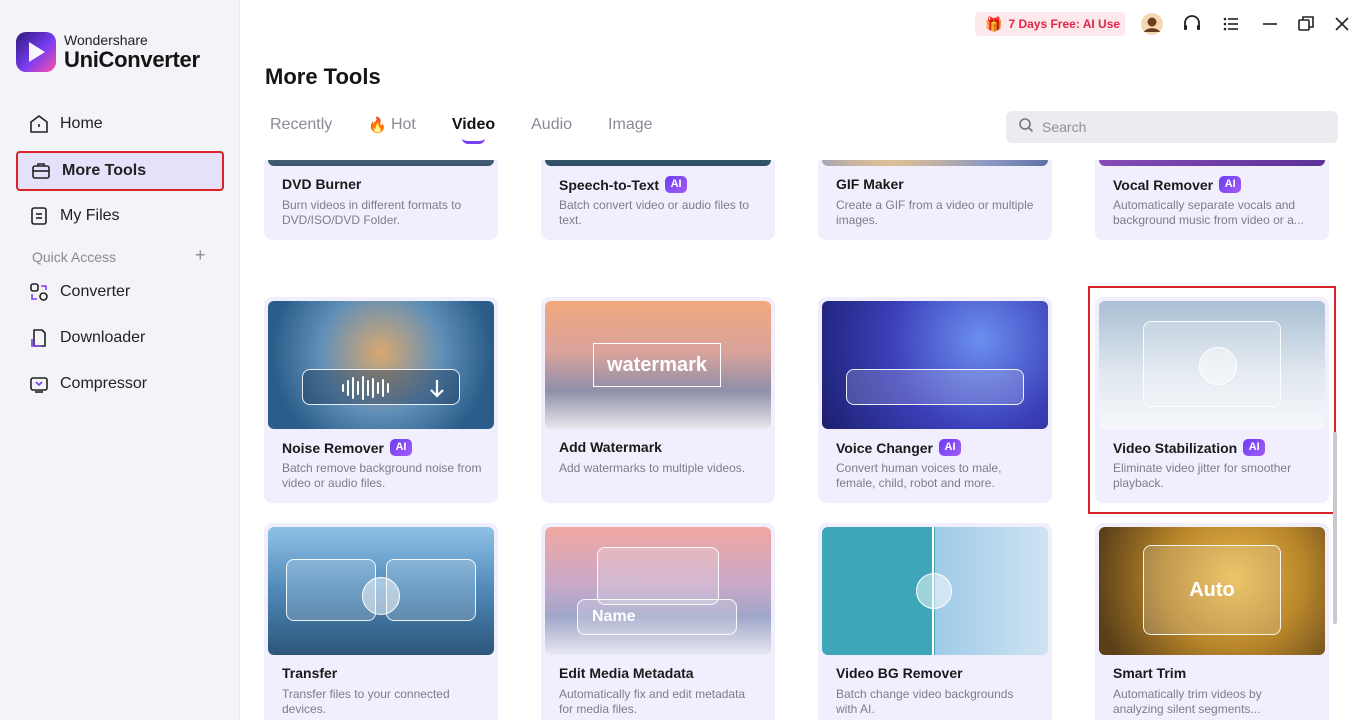 This screenshot has width=1365, height=720. What do you see at coordinates (925, 701) in the screenshot?
I see `tool-description: Batch change video backgrounds with AI.` at bounding box center [925, 701].